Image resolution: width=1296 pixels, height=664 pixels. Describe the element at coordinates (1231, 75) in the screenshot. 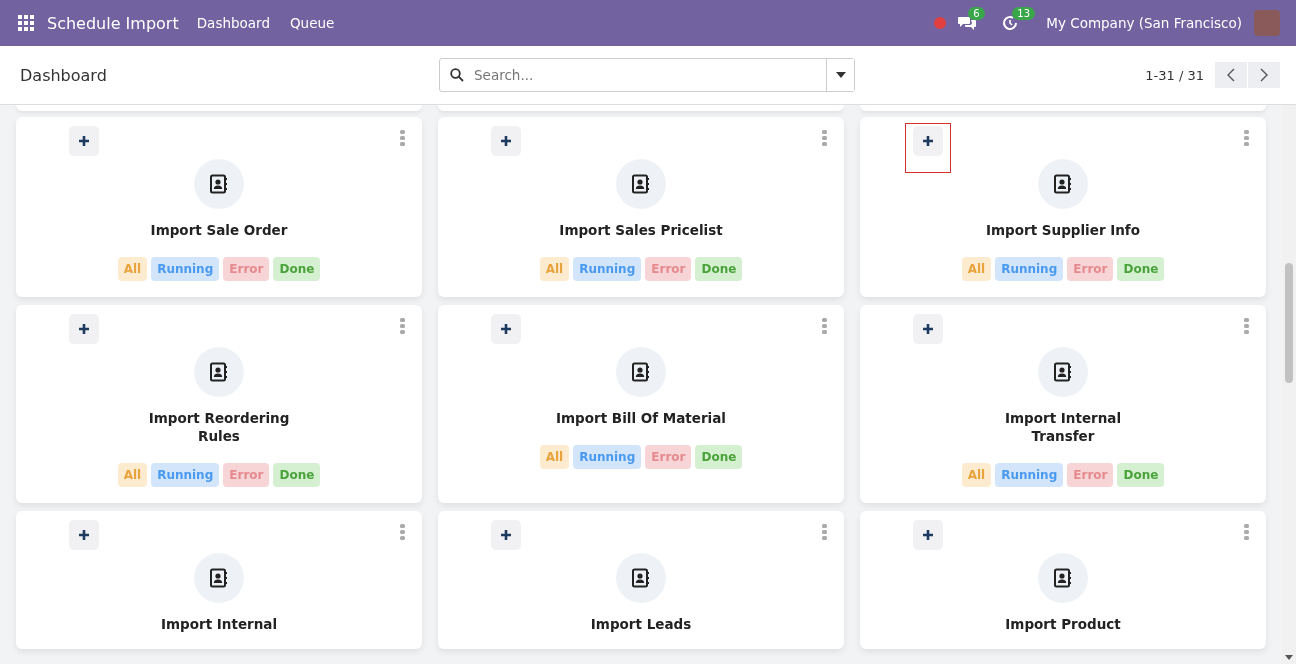

I see `chevron-left-icon` at that location.